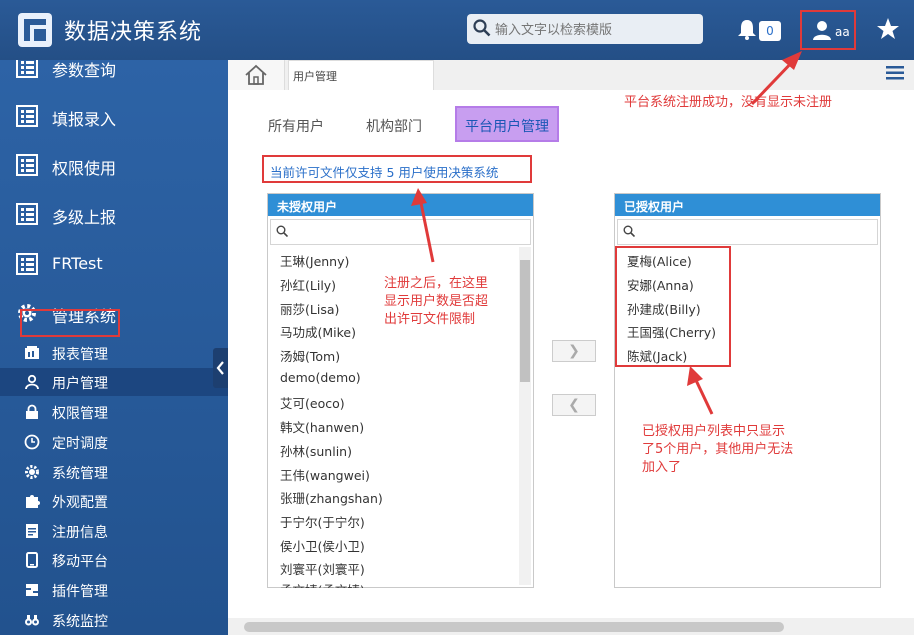 The width and height of the screenshot is (914, 635). What do you see at coordinates (571, 75) in the screenshot?
I see `tab-strip: 用户管理` at bounding box center [571, 75].